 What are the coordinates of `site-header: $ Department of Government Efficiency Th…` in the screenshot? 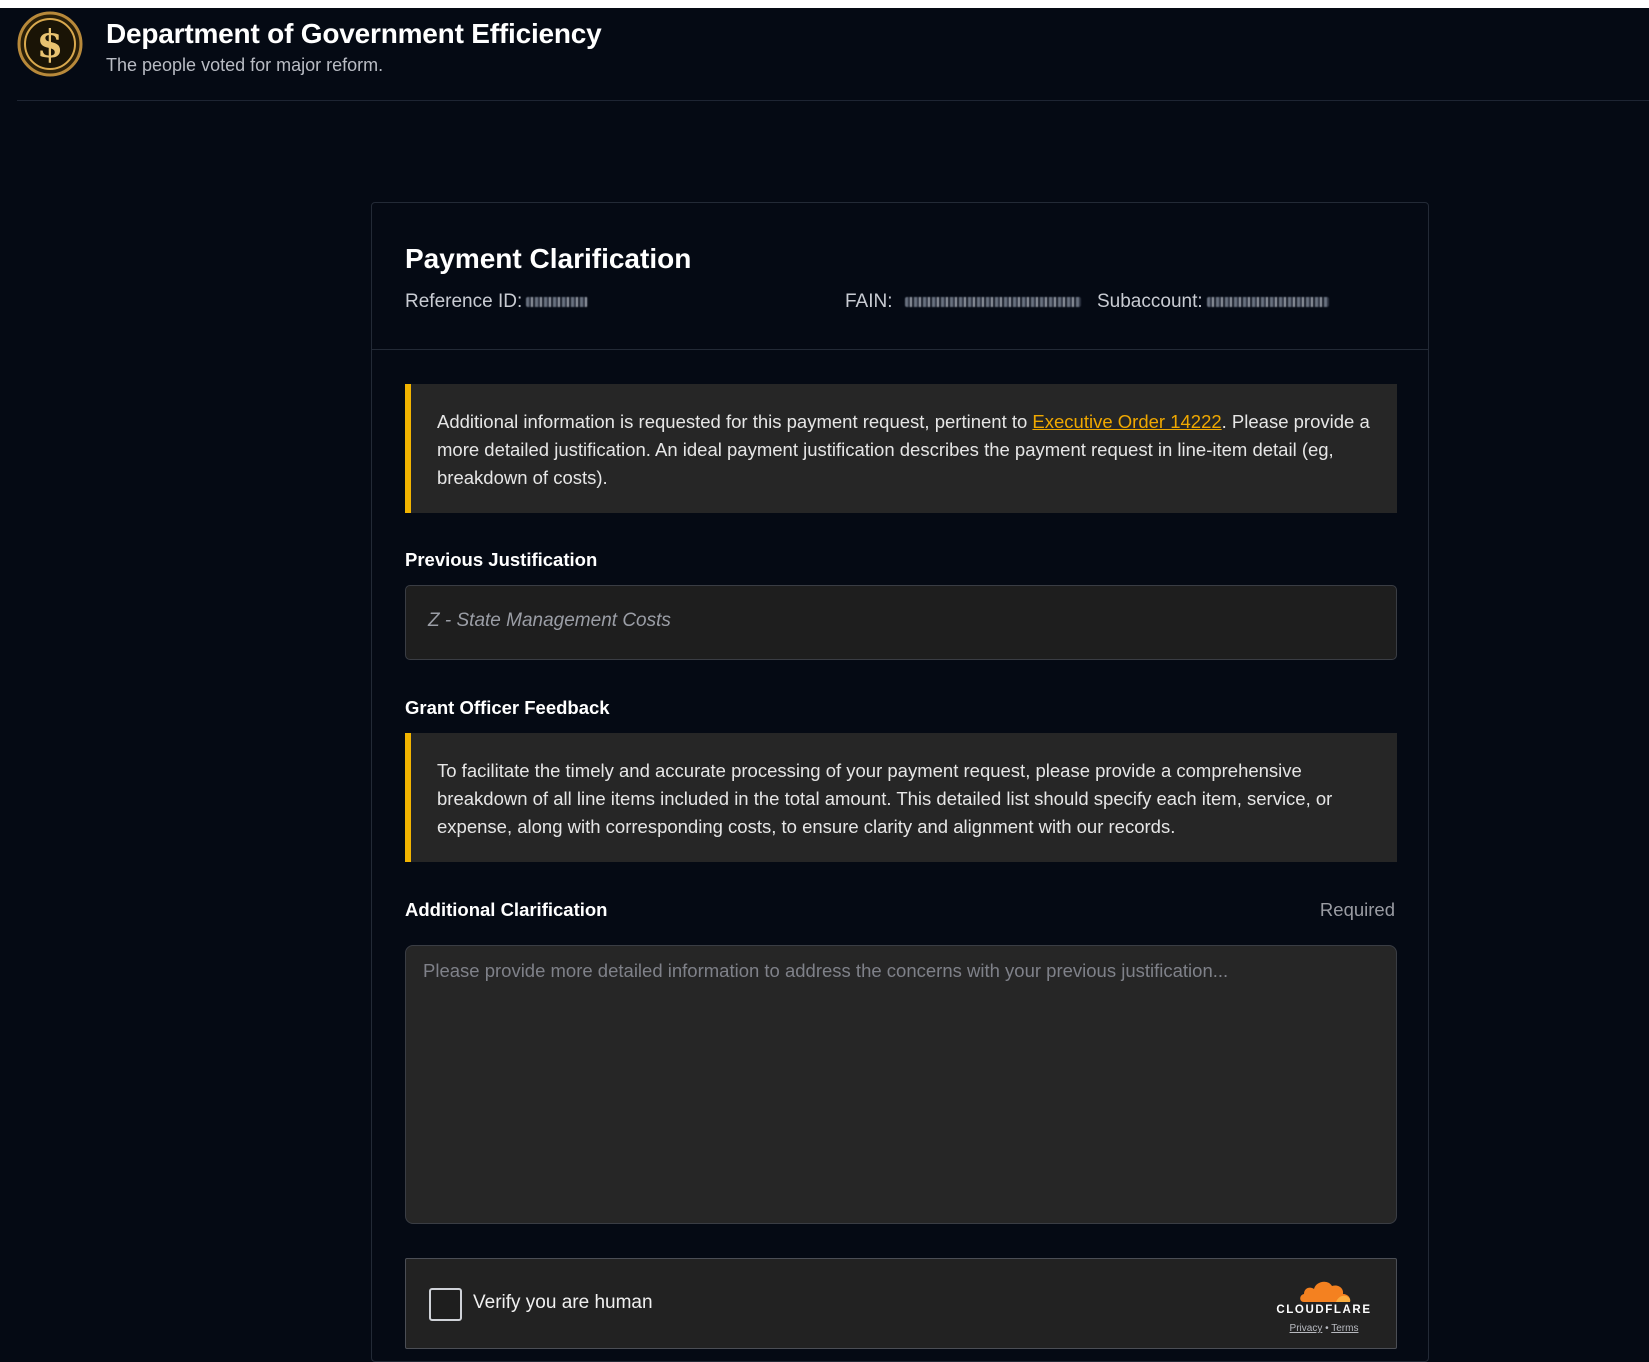 It's located at (833, 54).